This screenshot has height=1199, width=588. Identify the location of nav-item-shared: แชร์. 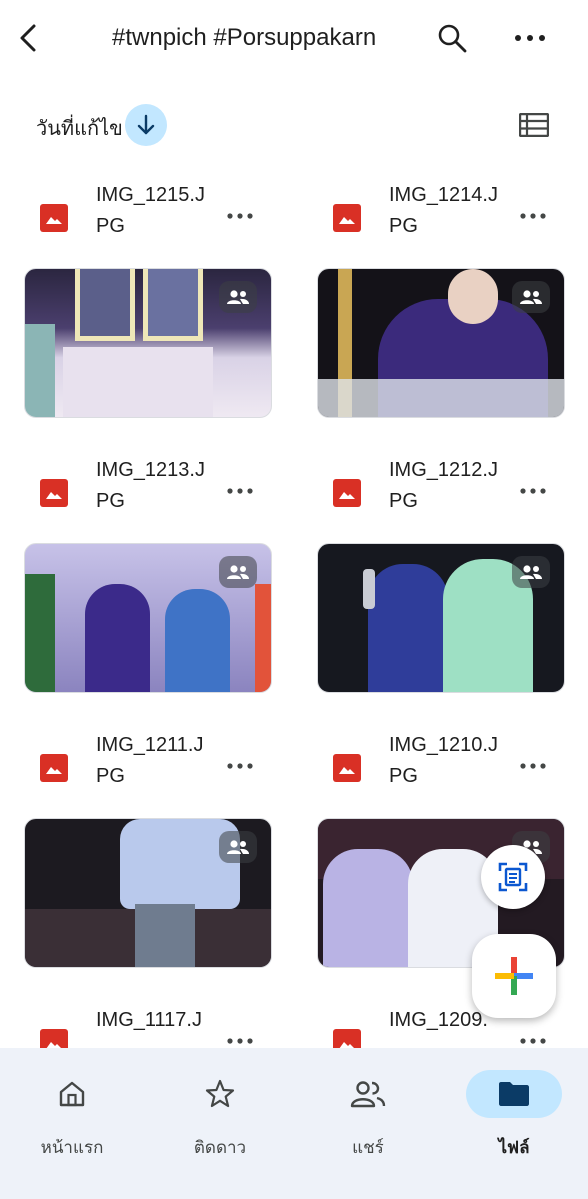
(368, 1112).